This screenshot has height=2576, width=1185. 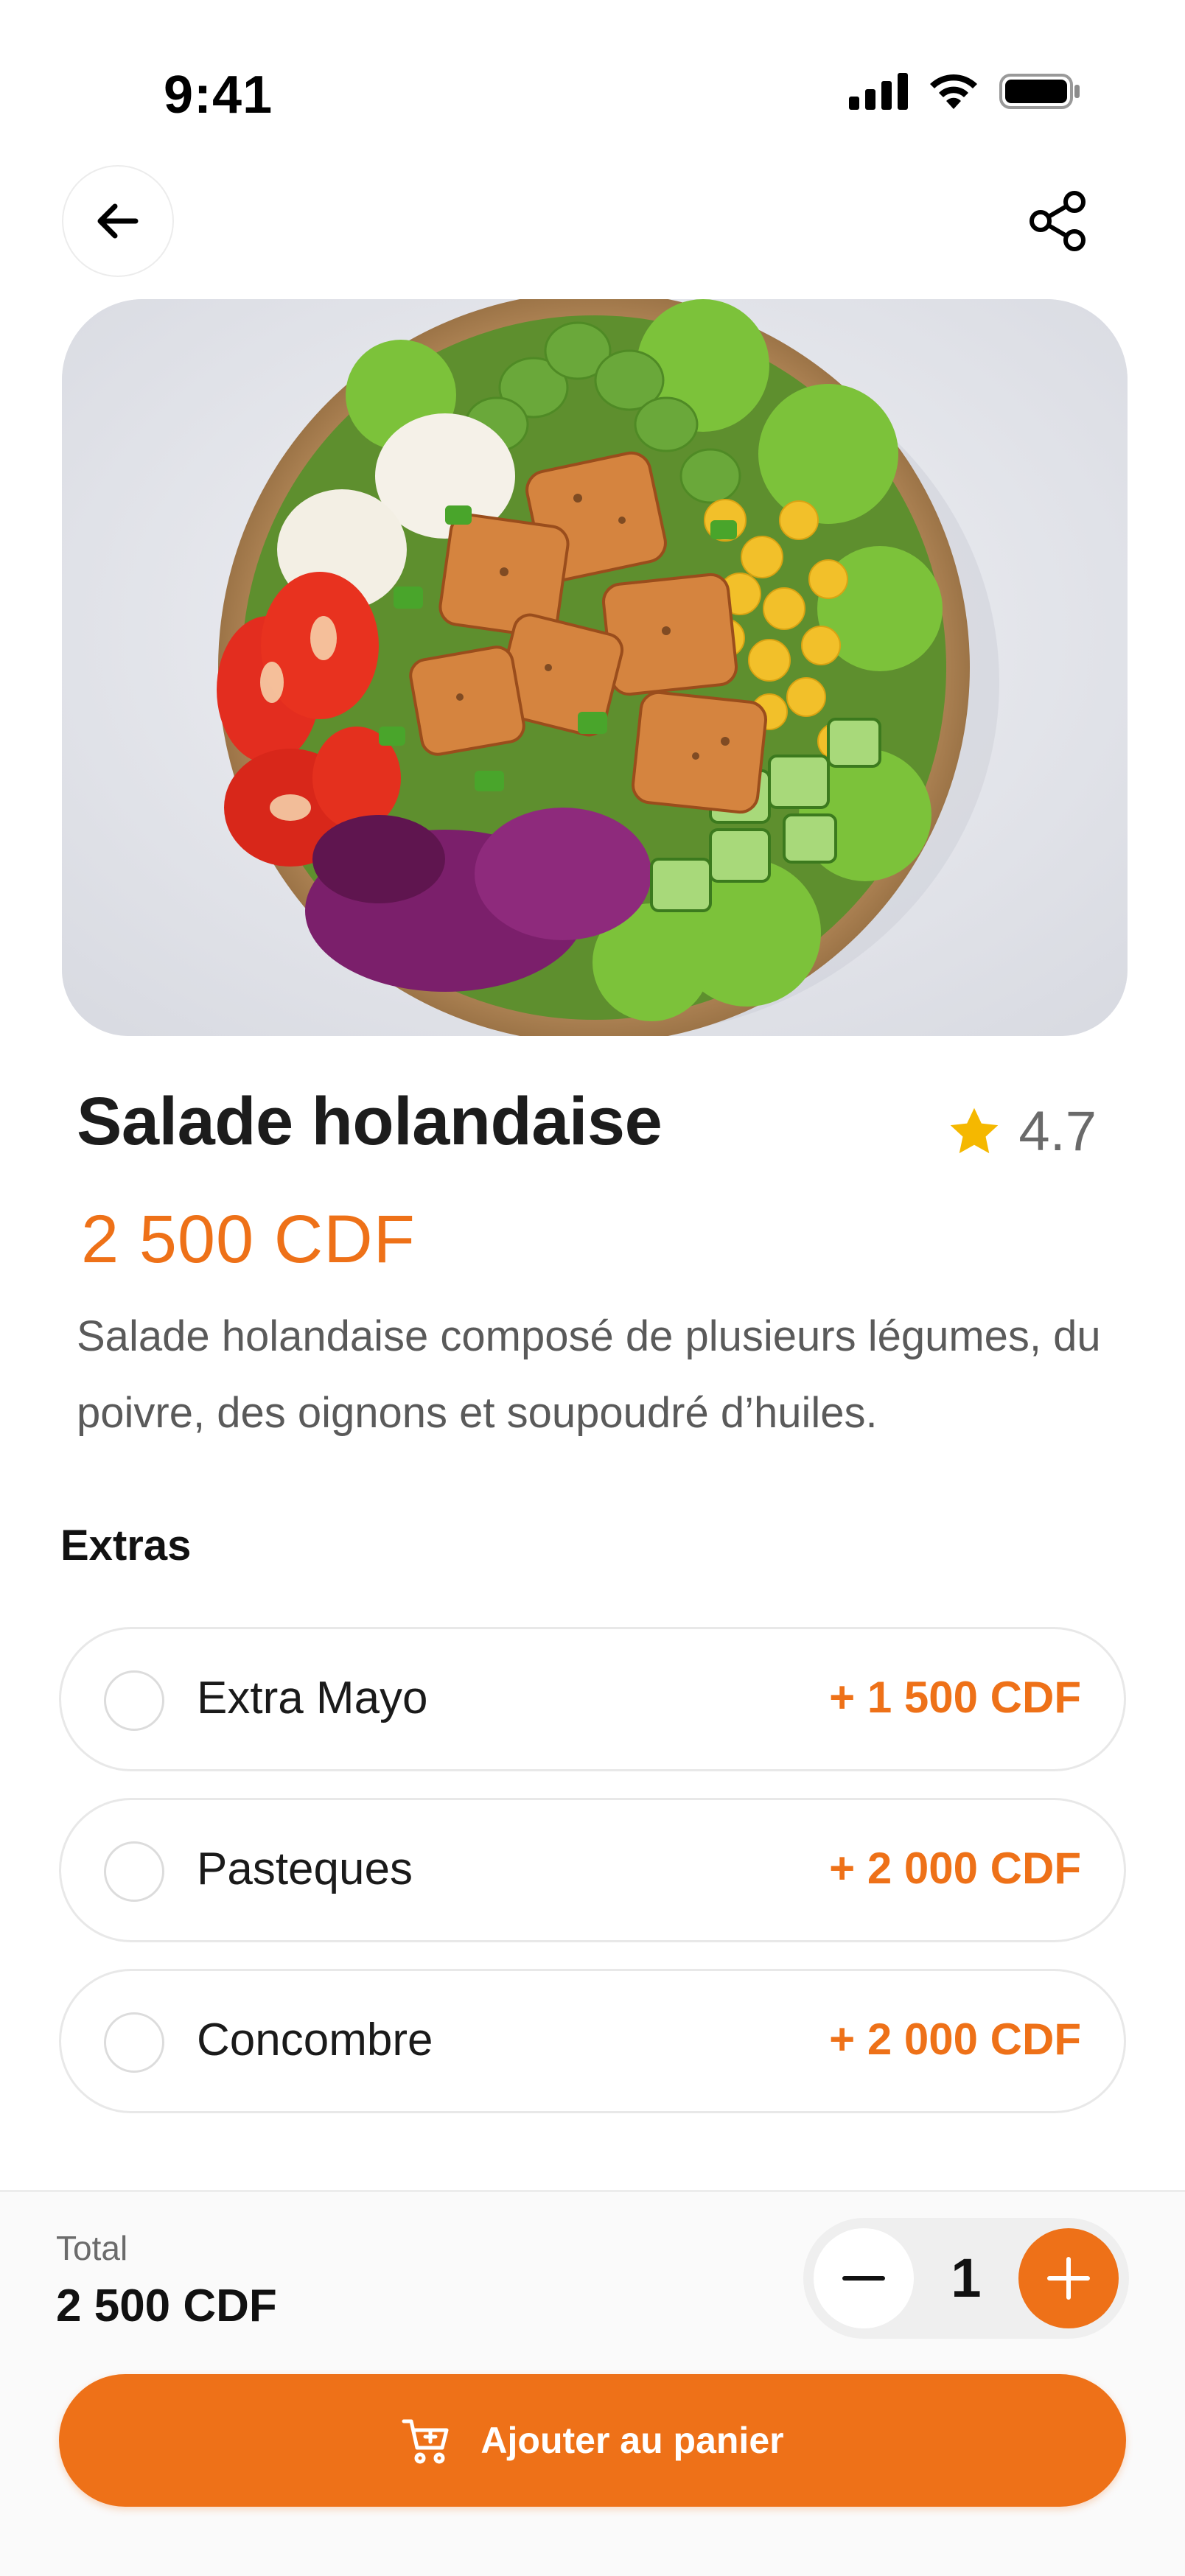 What do you see at coordinates (953, 91) in the screenshot?
I see `wifi-icon` at bounding box center [953, 91].